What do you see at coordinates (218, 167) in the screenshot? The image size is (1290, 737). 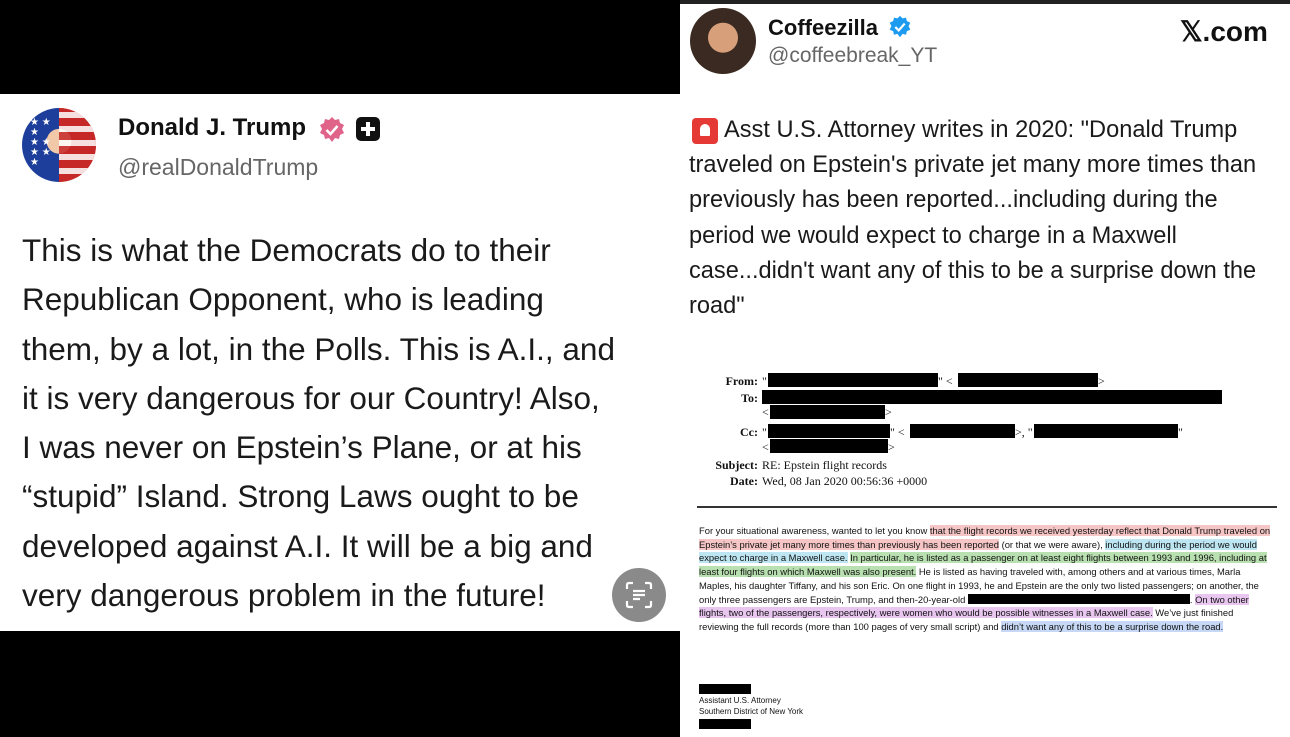 I see `trump-handle: @realDonaldTrump` at bounding box center [218, 167].